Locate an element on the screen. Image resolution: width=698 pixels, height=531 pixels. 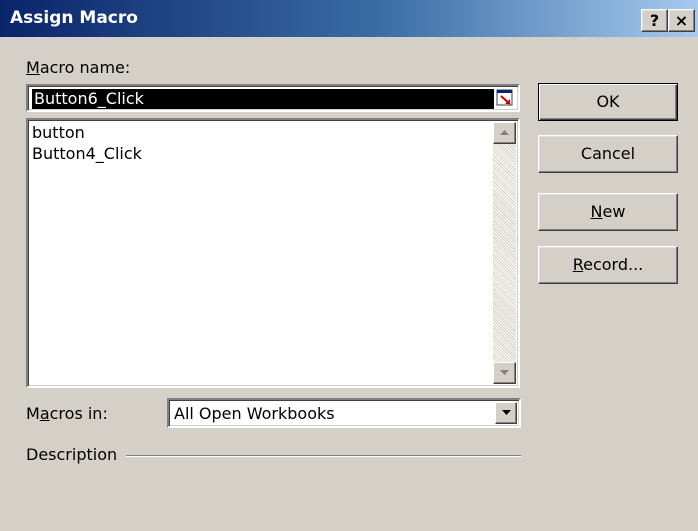
macros-in-label-text: cros in: is located at coordinates (78, 413).